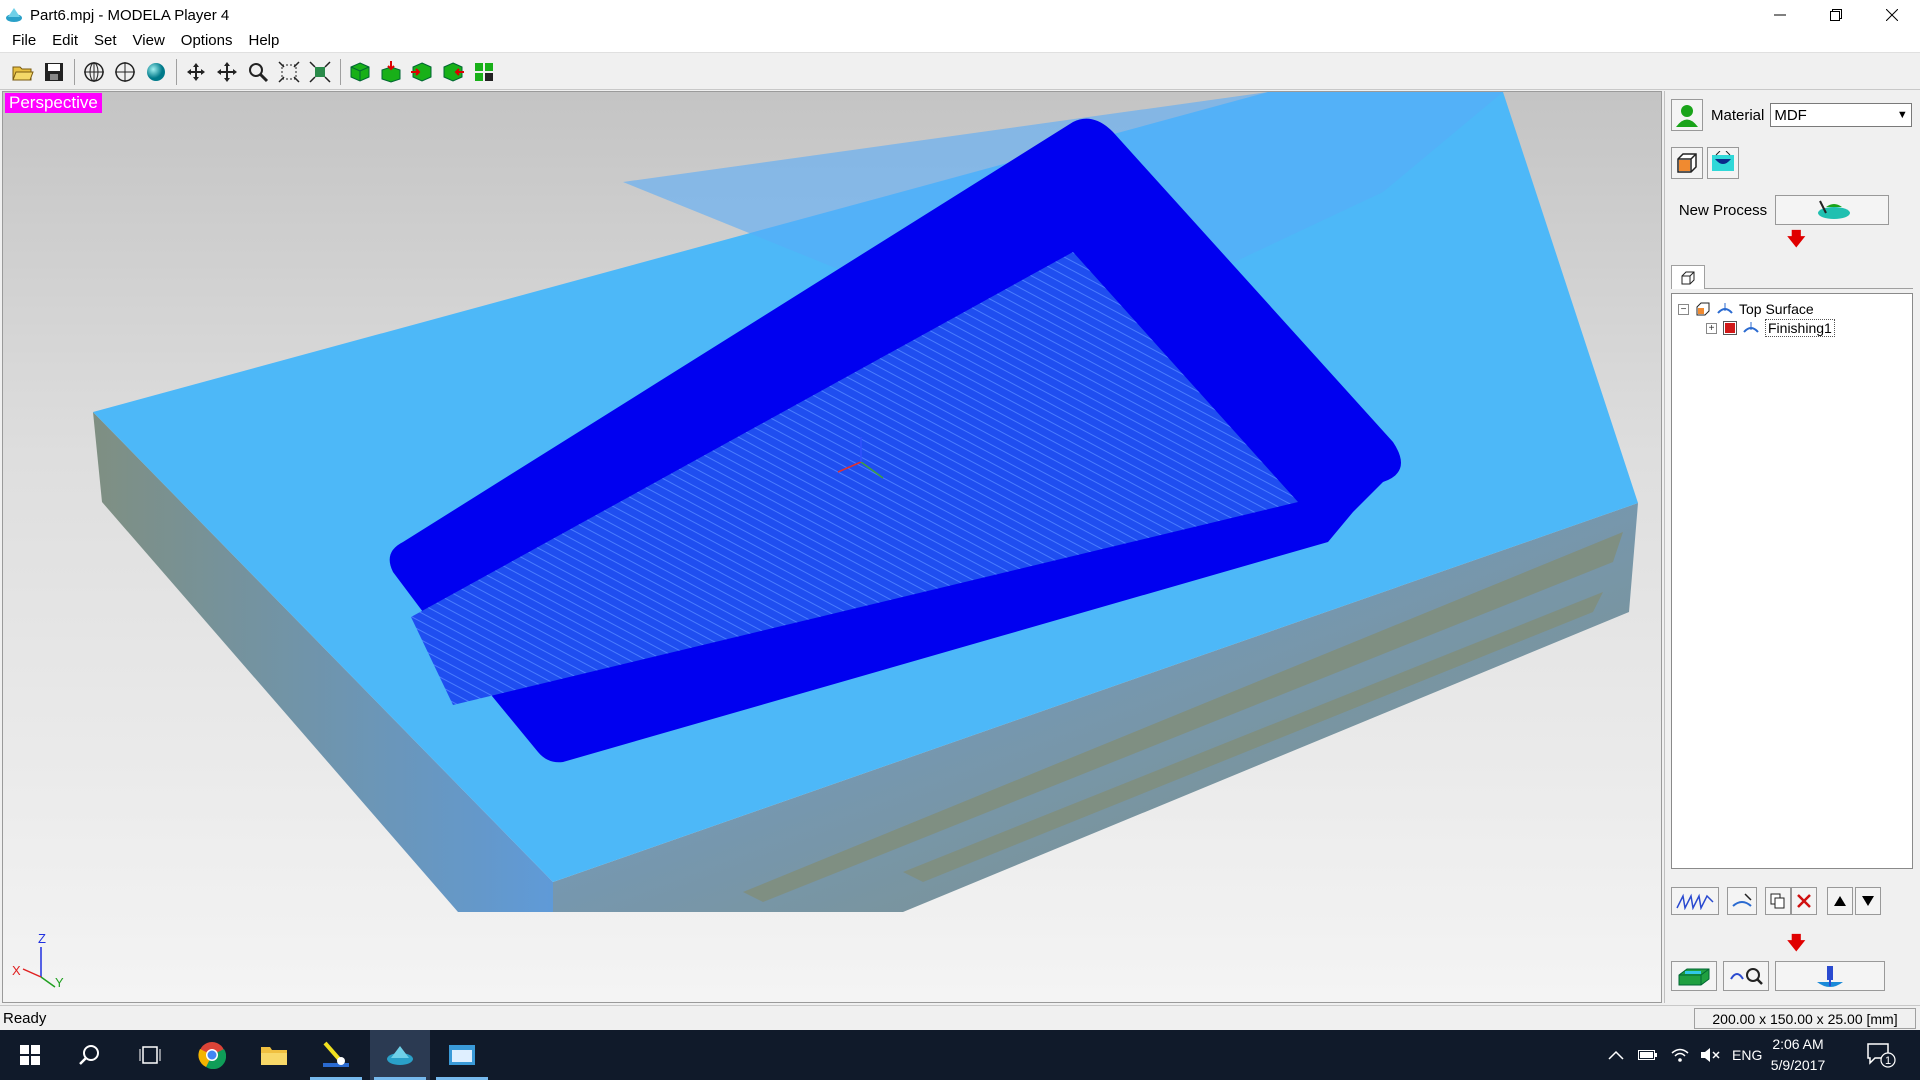 Image resolution: width=1920 pixels, height=1080 pixels. I want to click on language-indicator: ENG, so click(1747, 1055).